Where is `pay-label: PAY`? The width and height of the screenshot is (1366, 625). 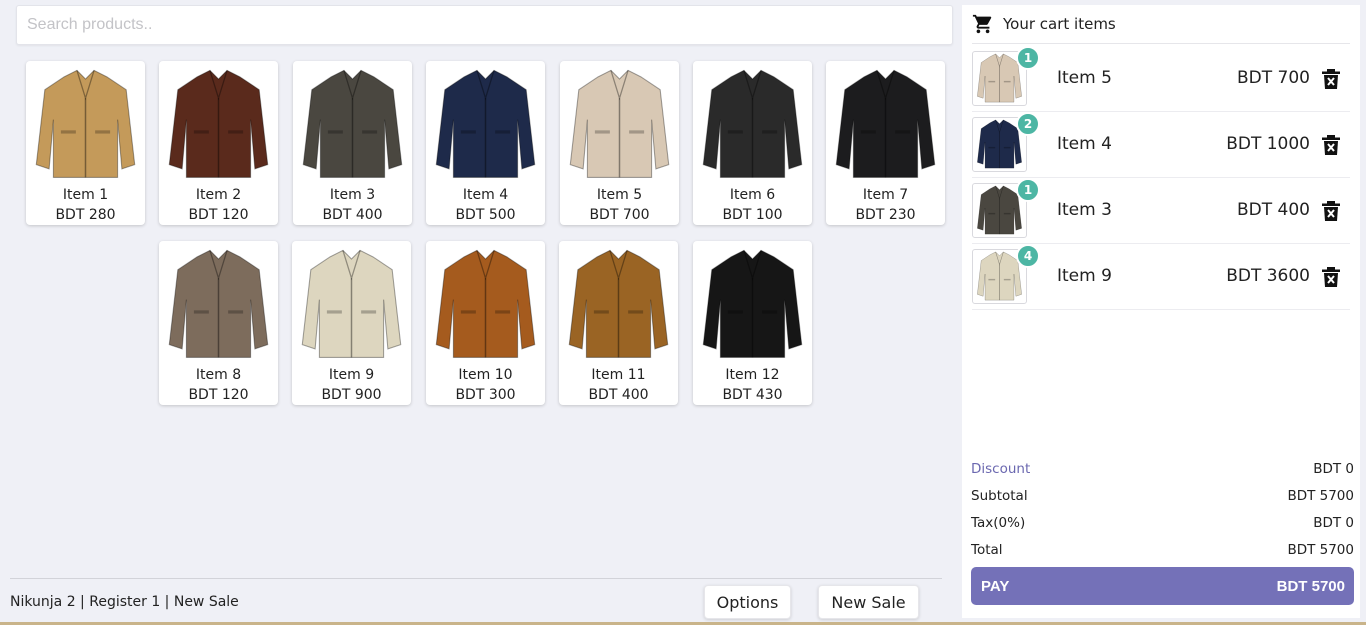
pay-label: PAY is located at coordinates (995, 586).